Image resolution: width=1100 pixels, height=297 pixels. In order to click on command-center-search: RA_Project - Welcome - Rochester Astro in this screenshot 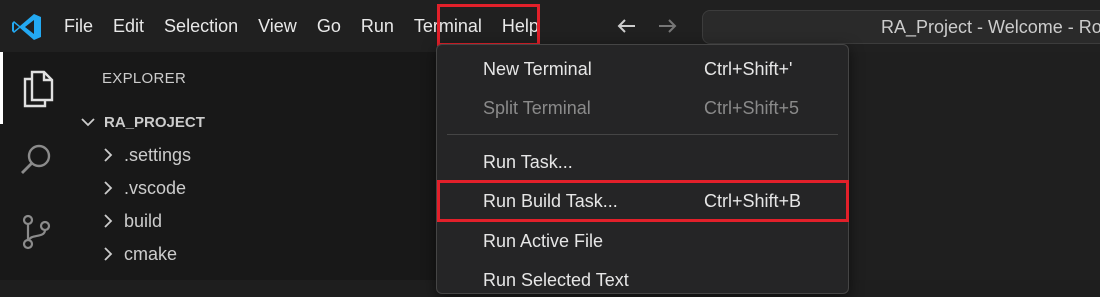, I will do `click(901, 27)`.